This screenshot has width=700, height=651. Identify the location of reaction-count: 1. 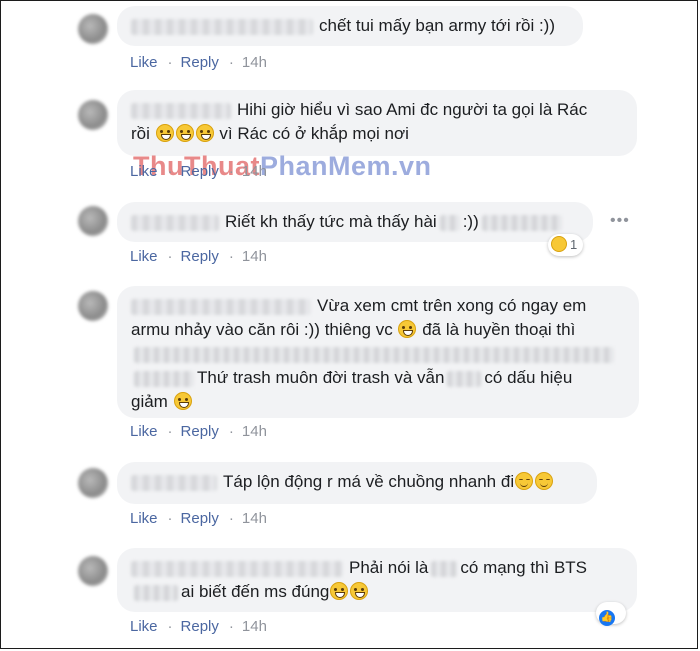
(566, 245).